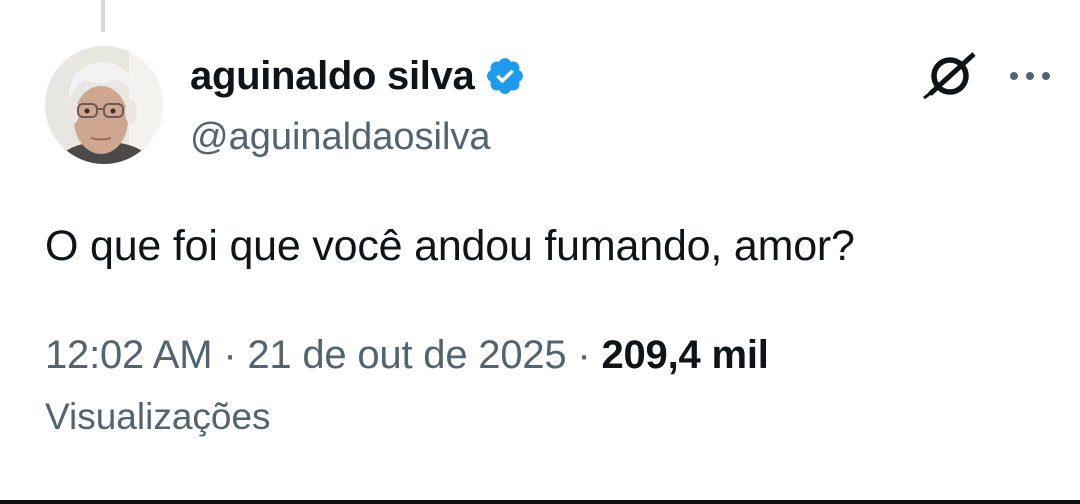 The height and width of the screenshot is (504, 1080). I want to click on author-handle: @aguinaldaosilva, so click(340, 137).